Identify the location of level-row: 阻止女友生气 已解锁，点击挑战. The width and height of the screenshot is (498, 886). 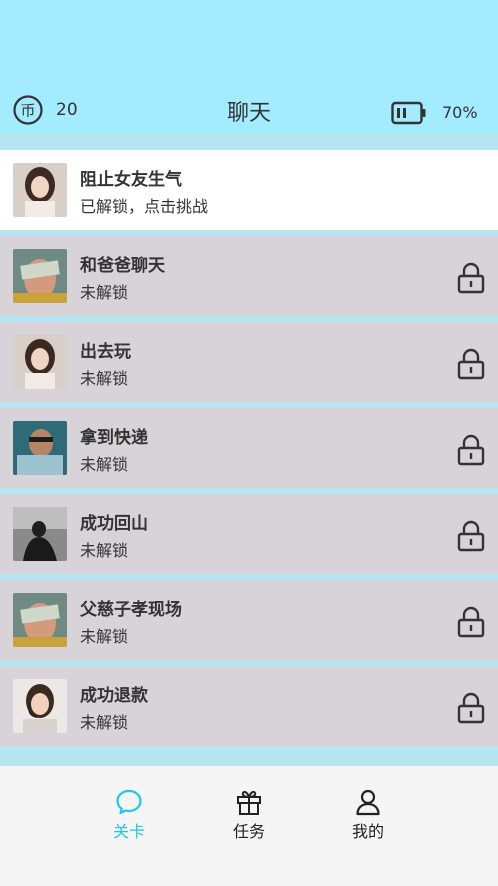
(249, 190).